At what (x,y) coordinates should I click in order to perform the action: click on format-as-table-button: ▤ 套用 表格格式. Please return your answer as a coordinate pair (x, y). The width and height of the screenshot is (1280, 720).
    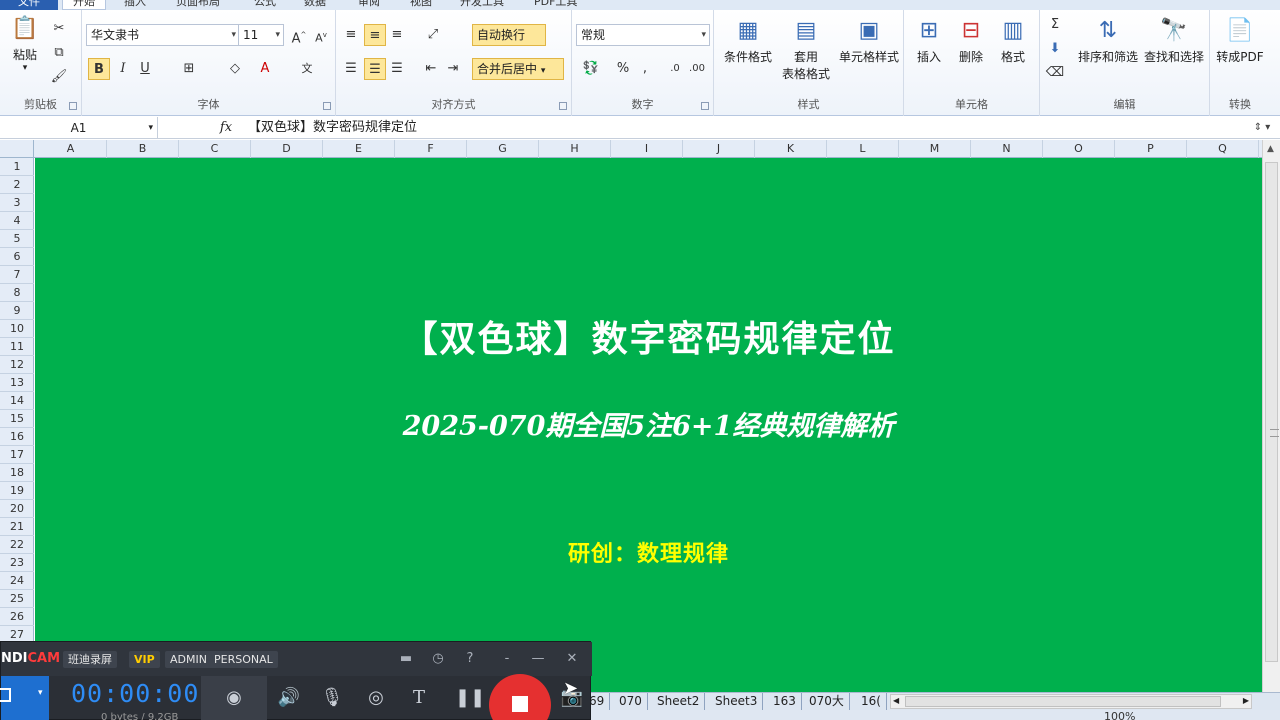
    Looking at the image, I should click on (806, 49).